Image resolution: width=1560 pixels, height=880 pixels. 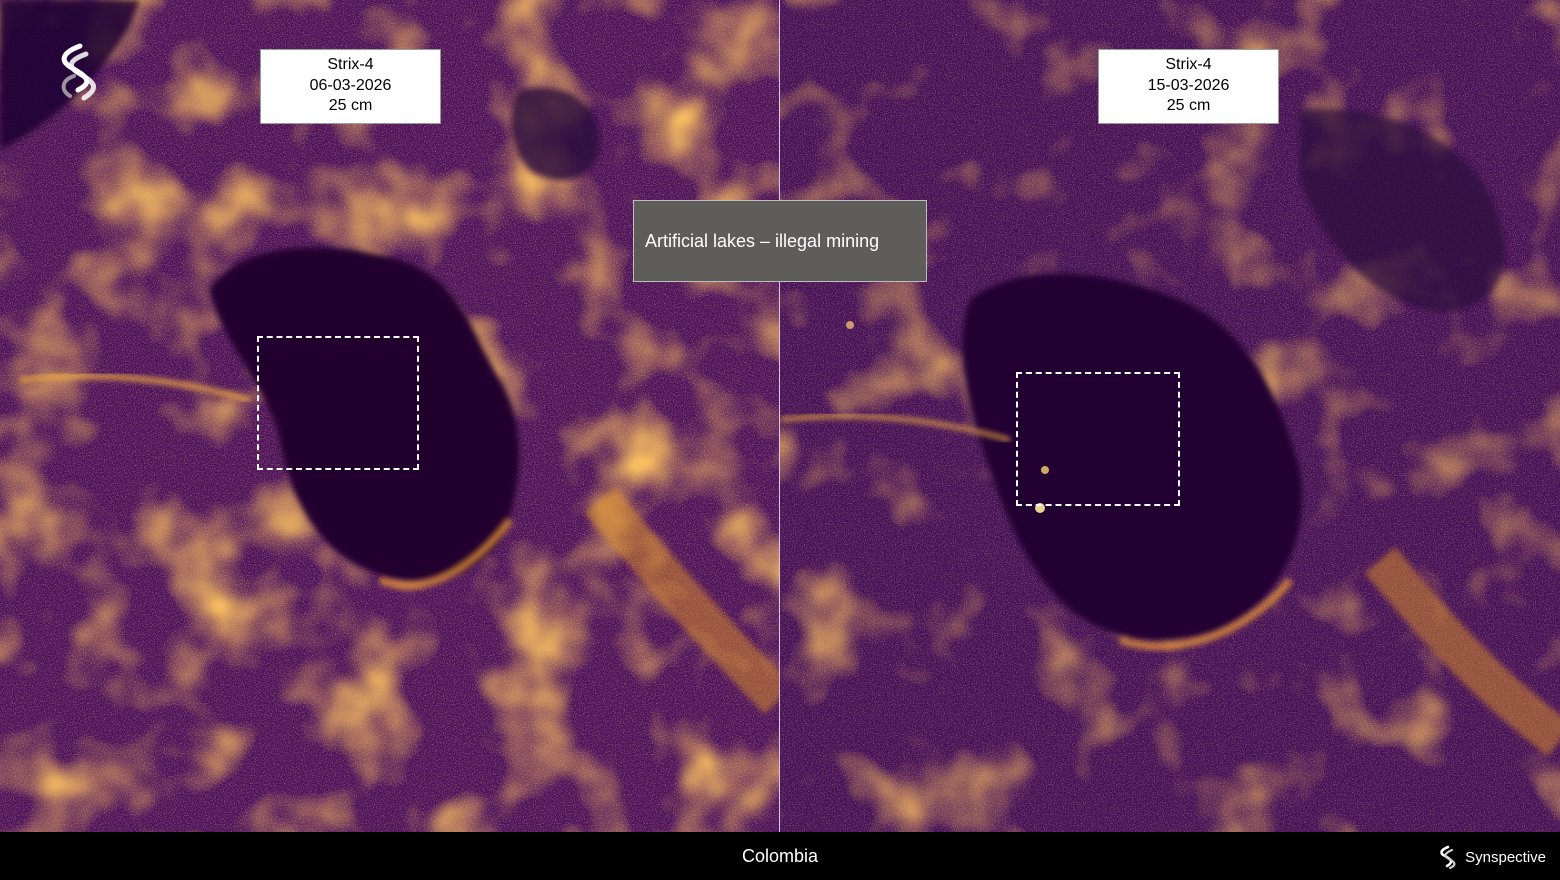 I want to click on brand-name: Synspective, so click(x=1505, y=857).